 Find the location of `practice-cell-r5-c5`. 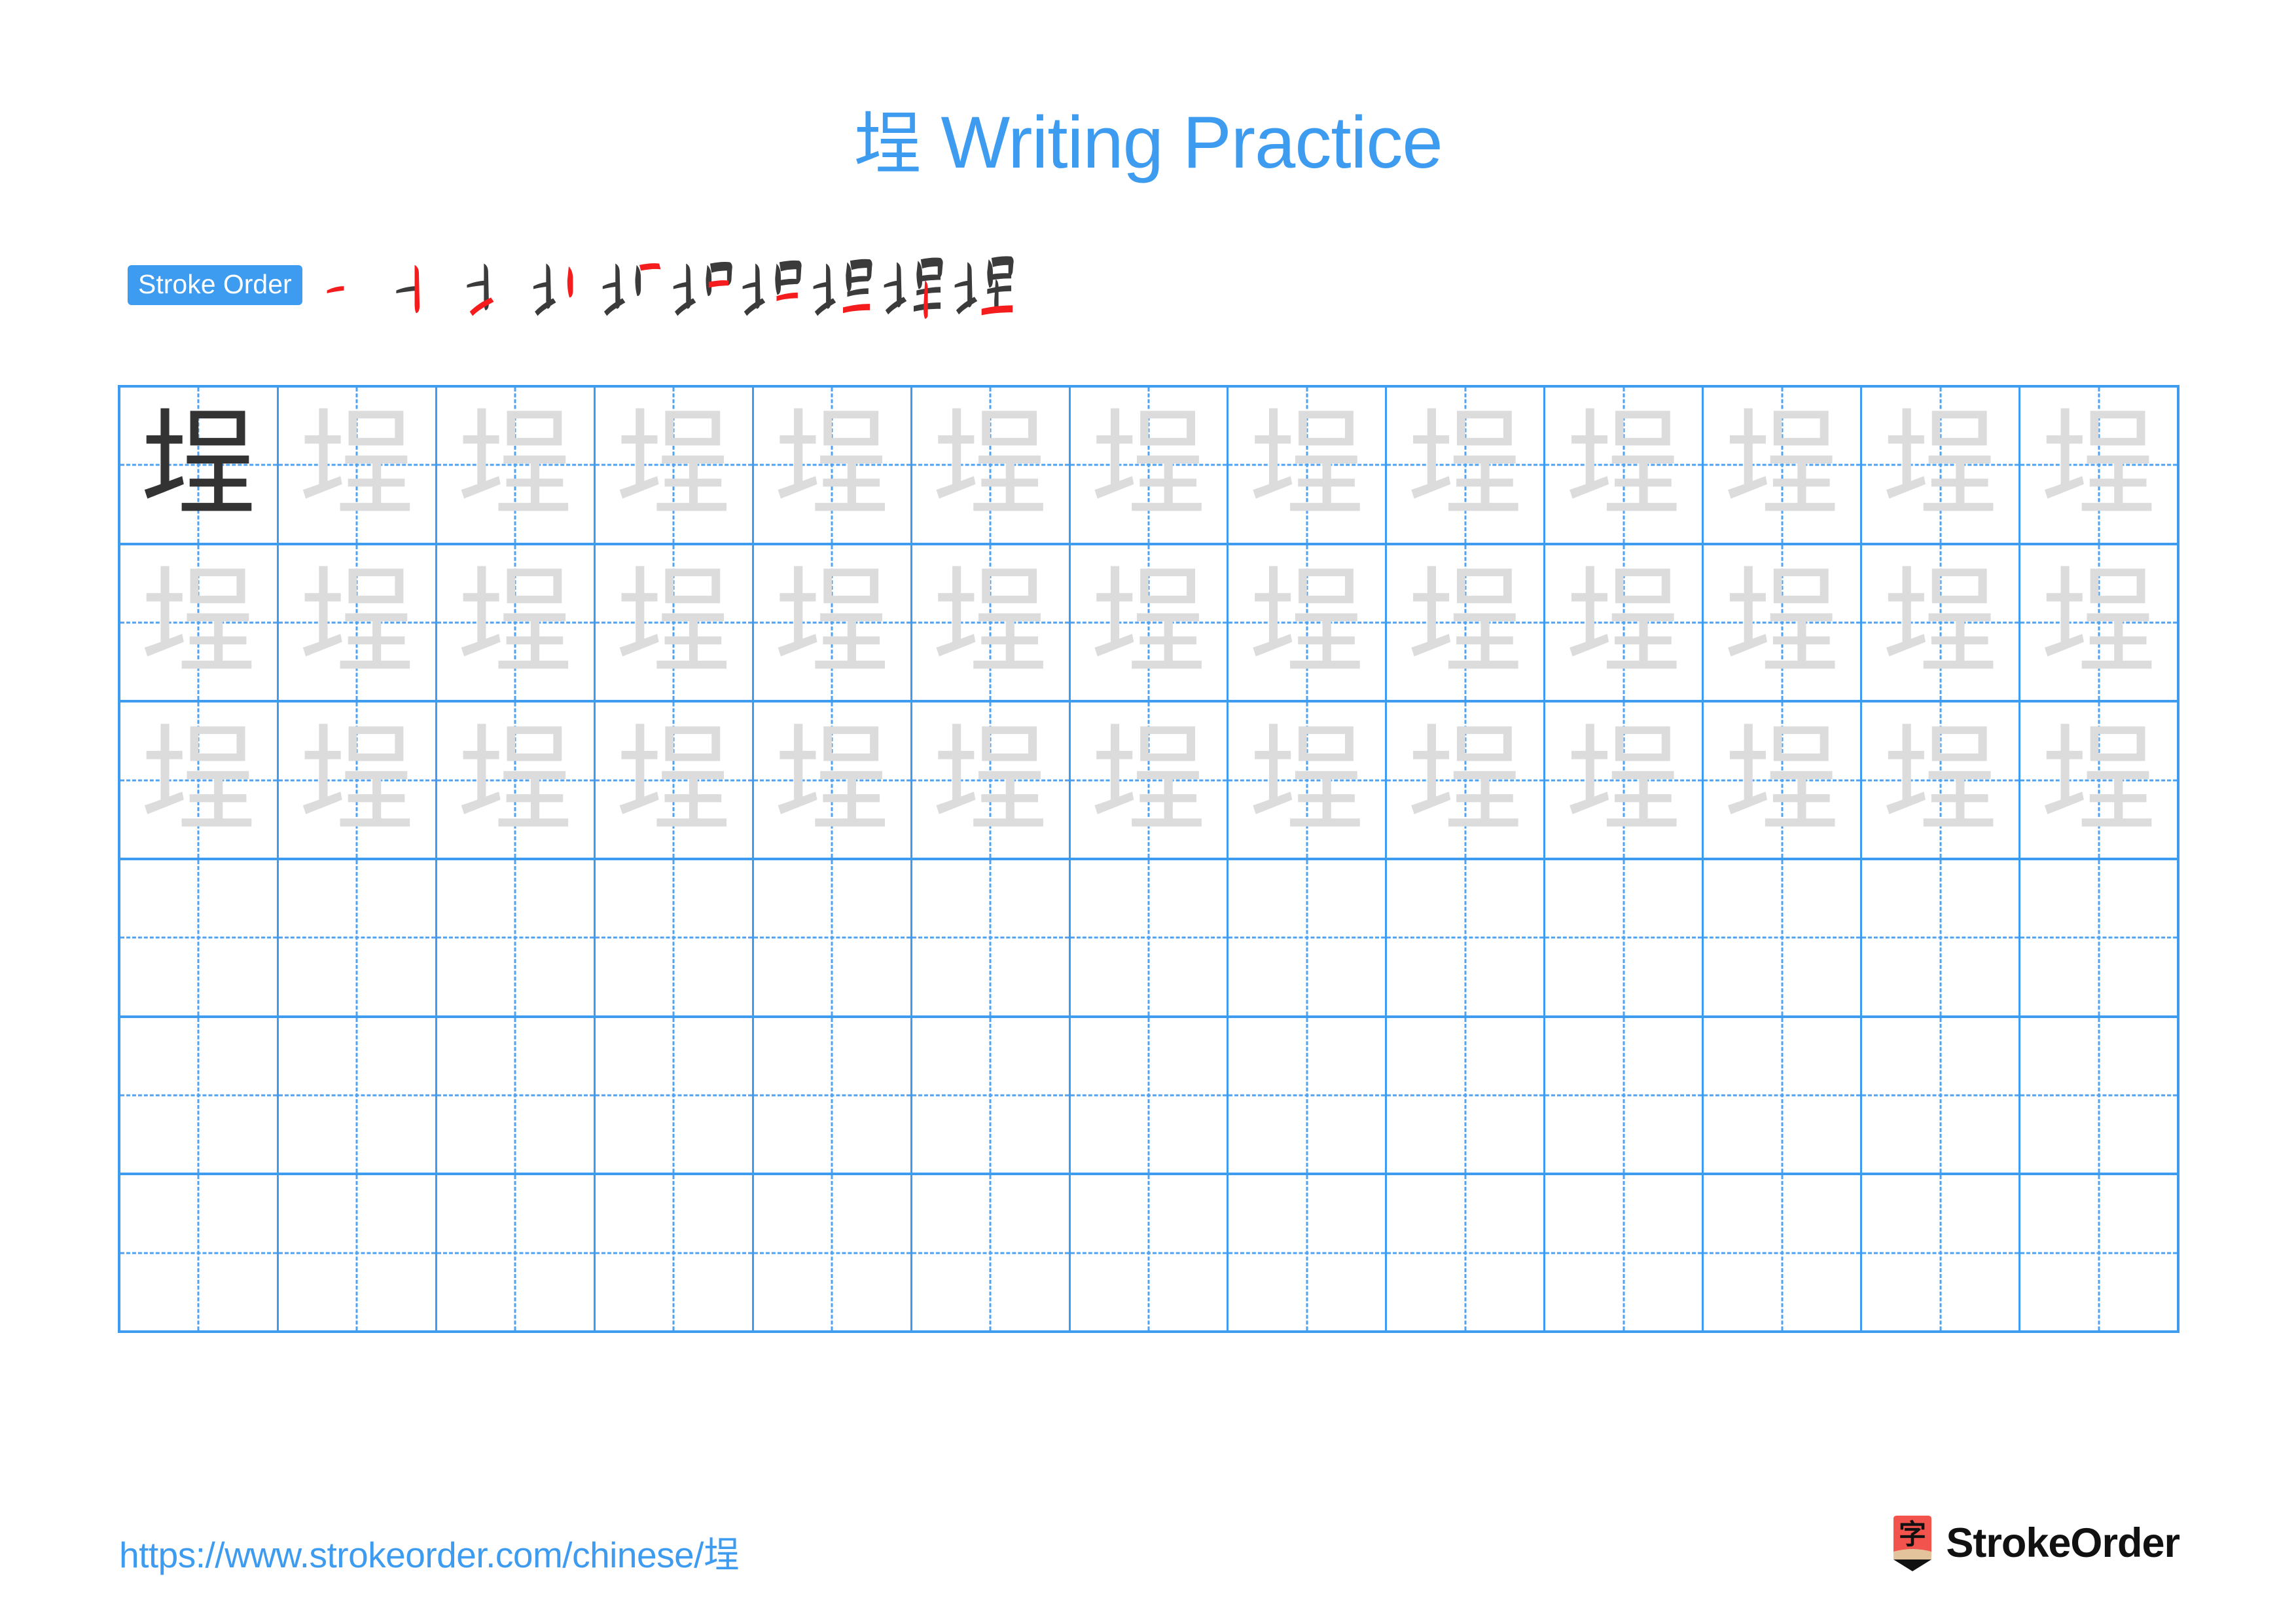

practice-cell-r5-c5 is located at coordinates (833, 1095).